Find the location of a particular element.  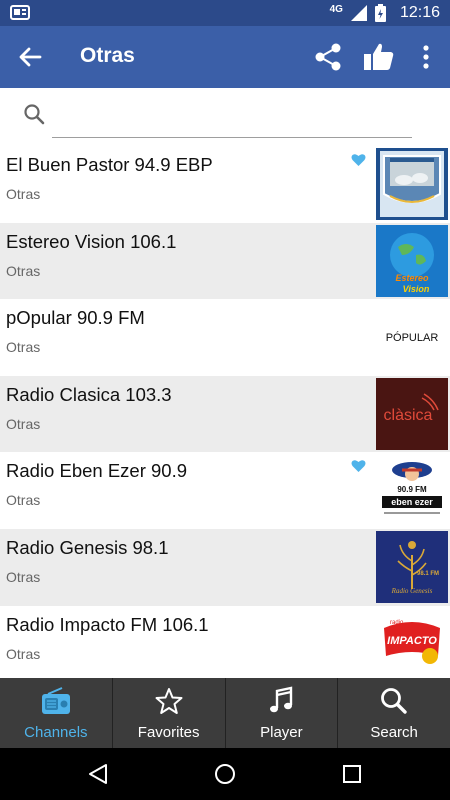

popular-logo: PÓPULAR is located at coordinates (412, 337).